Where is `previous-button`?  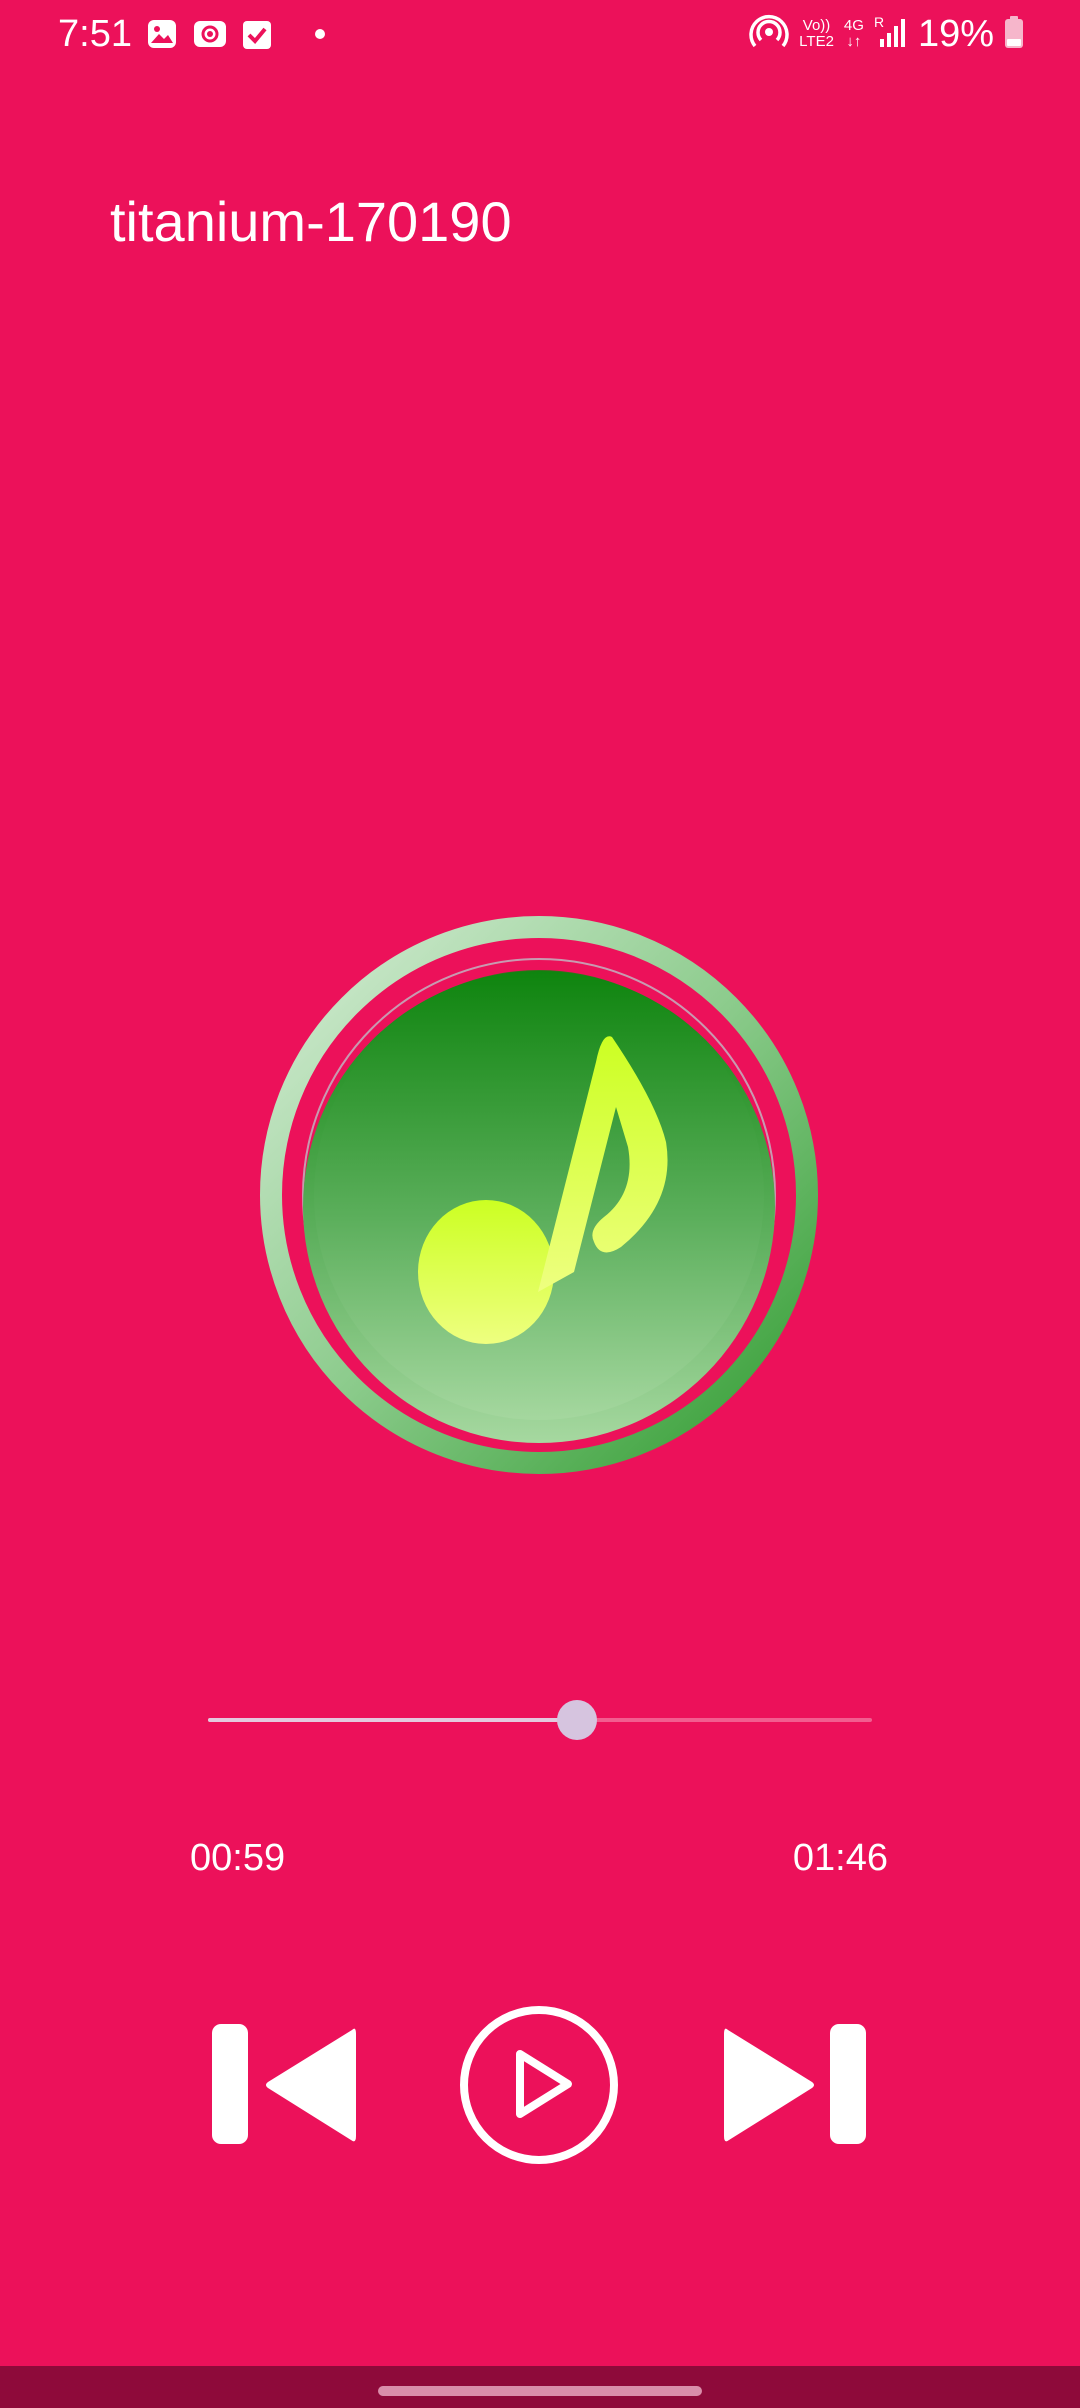 previous-button is located at coordinates (285, 2085).